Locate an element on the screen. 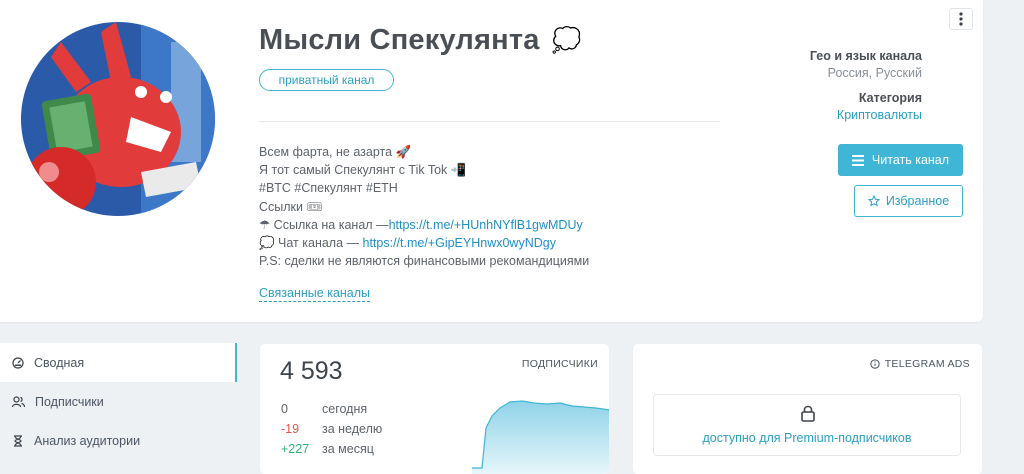 The image size is (1024, 474). channel-avatar is located at coordinates (118, 119).